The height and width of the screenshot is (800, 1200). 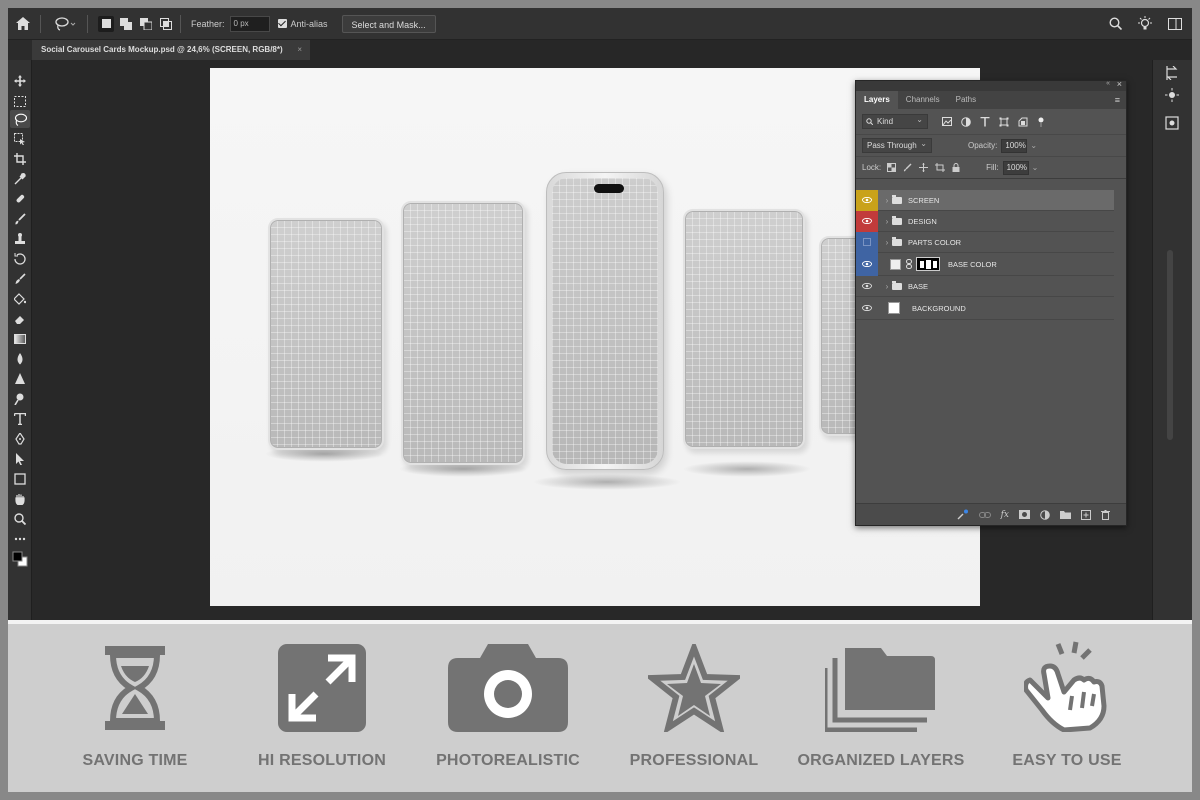 What do you see at coordinates (20, 239) in the screenshot?
I see `stamp-tool-icon` at bounding box center [20, 239].